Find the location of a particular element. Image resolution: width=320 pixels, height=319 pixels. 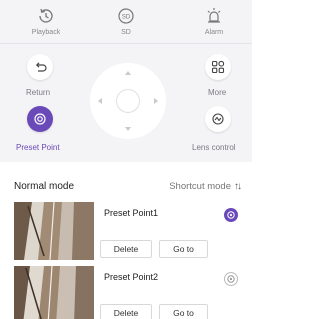

top-toolbar: Playback SD SD Alarm is located at coordinates (126, 22).